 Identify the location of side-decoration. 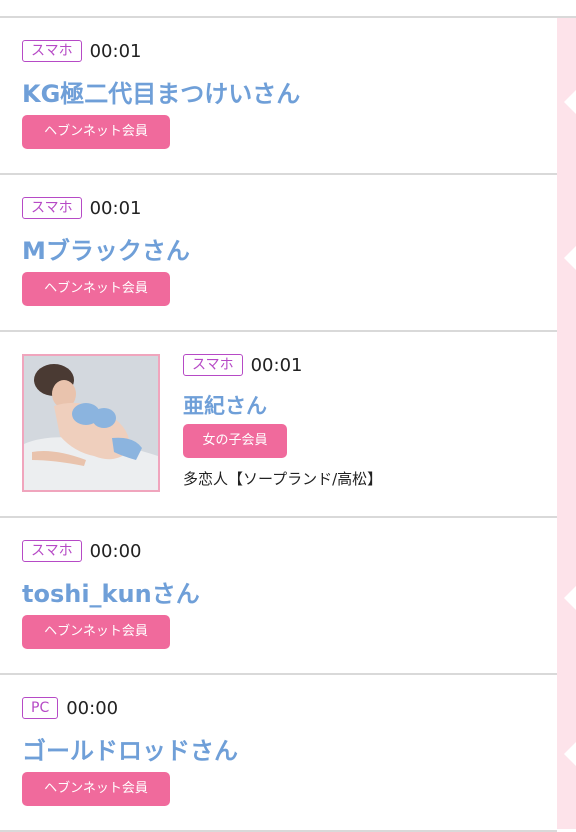
(566, 423).